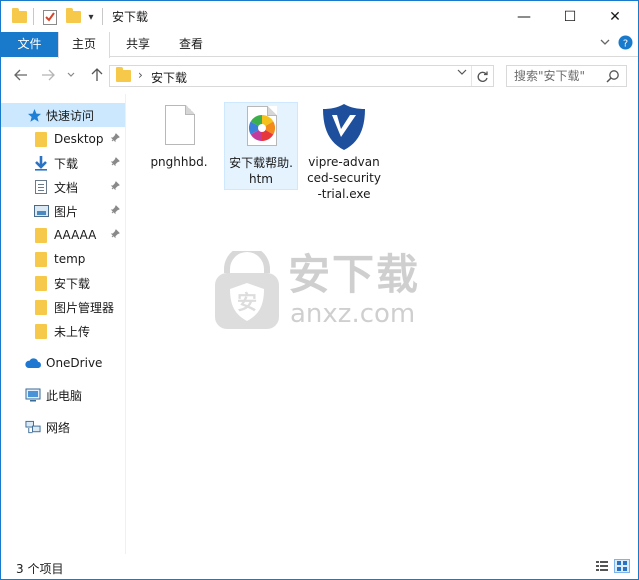 The width and height of the screenshot is (639, 580). What do you see at coordinates (261, 128) in the screenshot?
I see `color-wheel-htm-icon` at bounding box center [261, 128].